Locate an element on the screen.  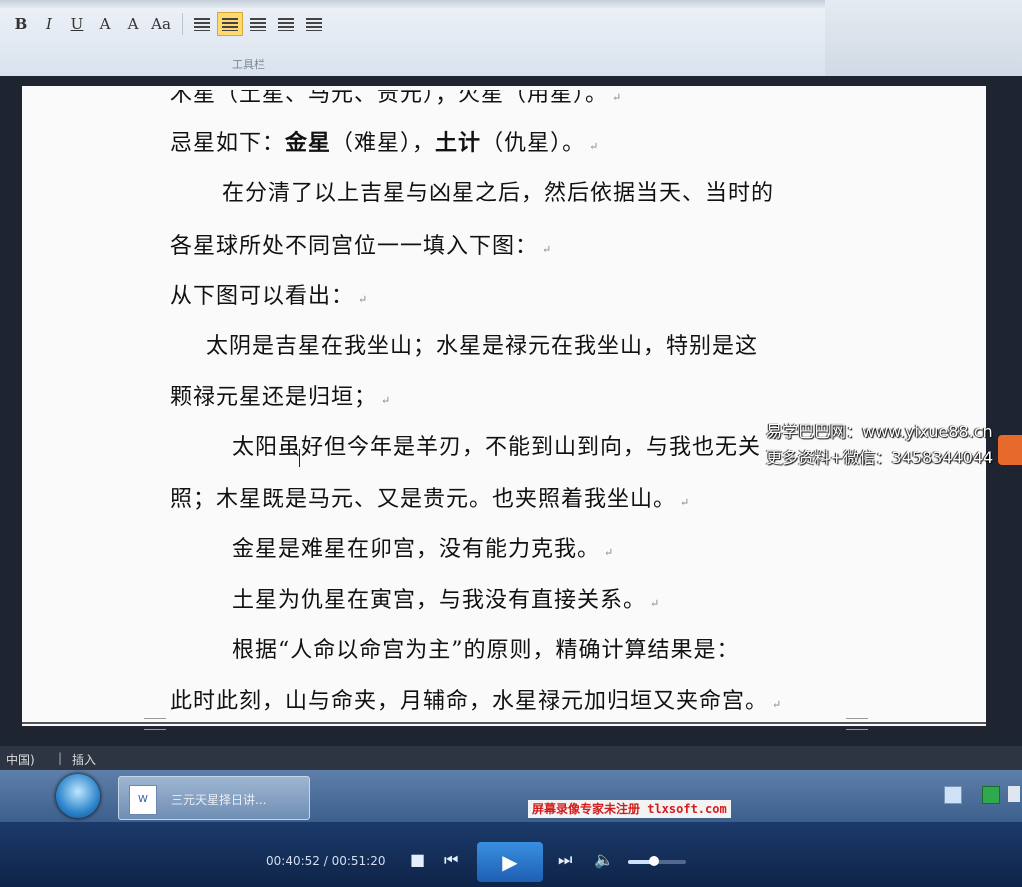
align-right-icon is located at coordinates (258, 24).